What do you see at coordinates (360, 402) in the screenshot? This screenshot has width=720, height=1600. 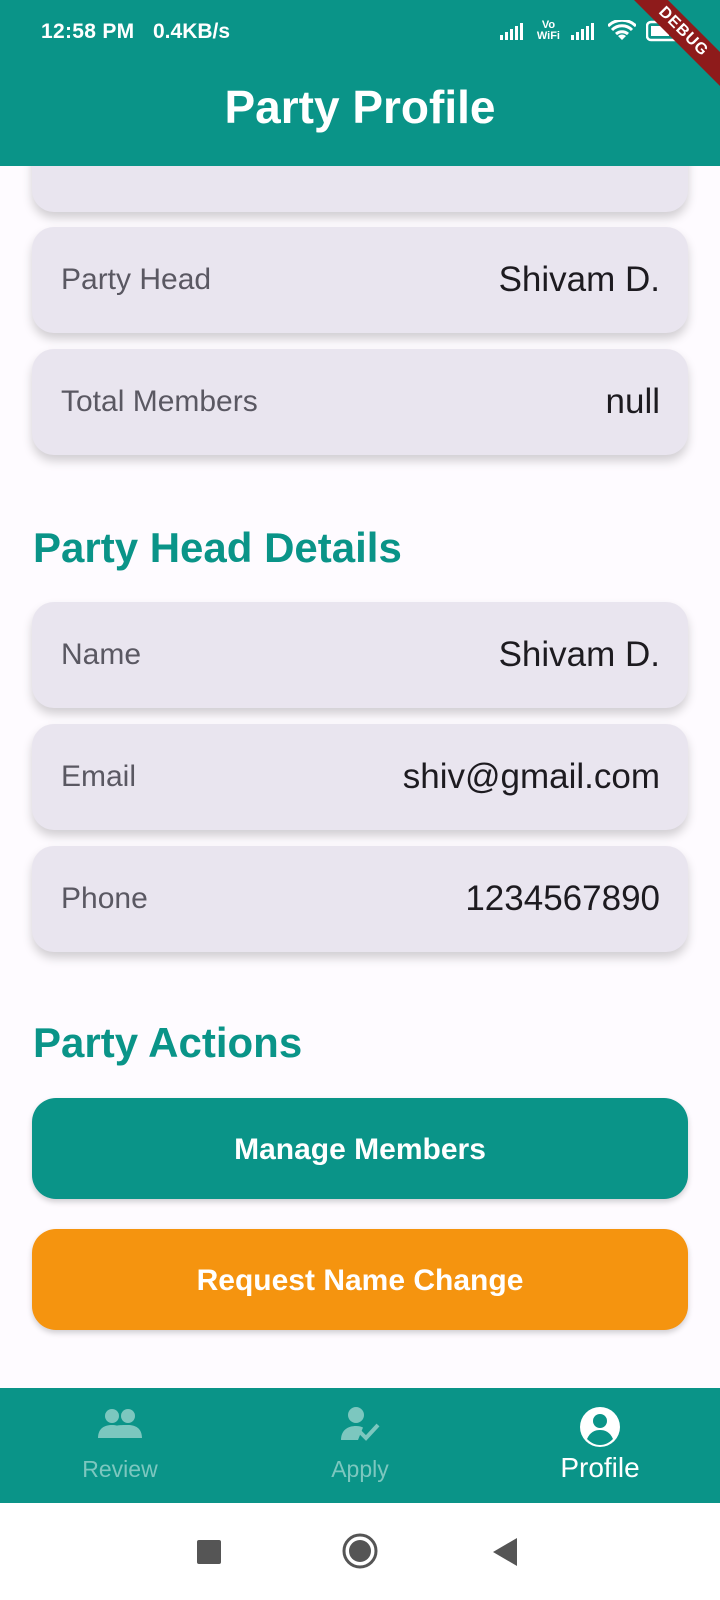 I see `info-card-total-members: Total Members null` at bounding box center [360, 402].